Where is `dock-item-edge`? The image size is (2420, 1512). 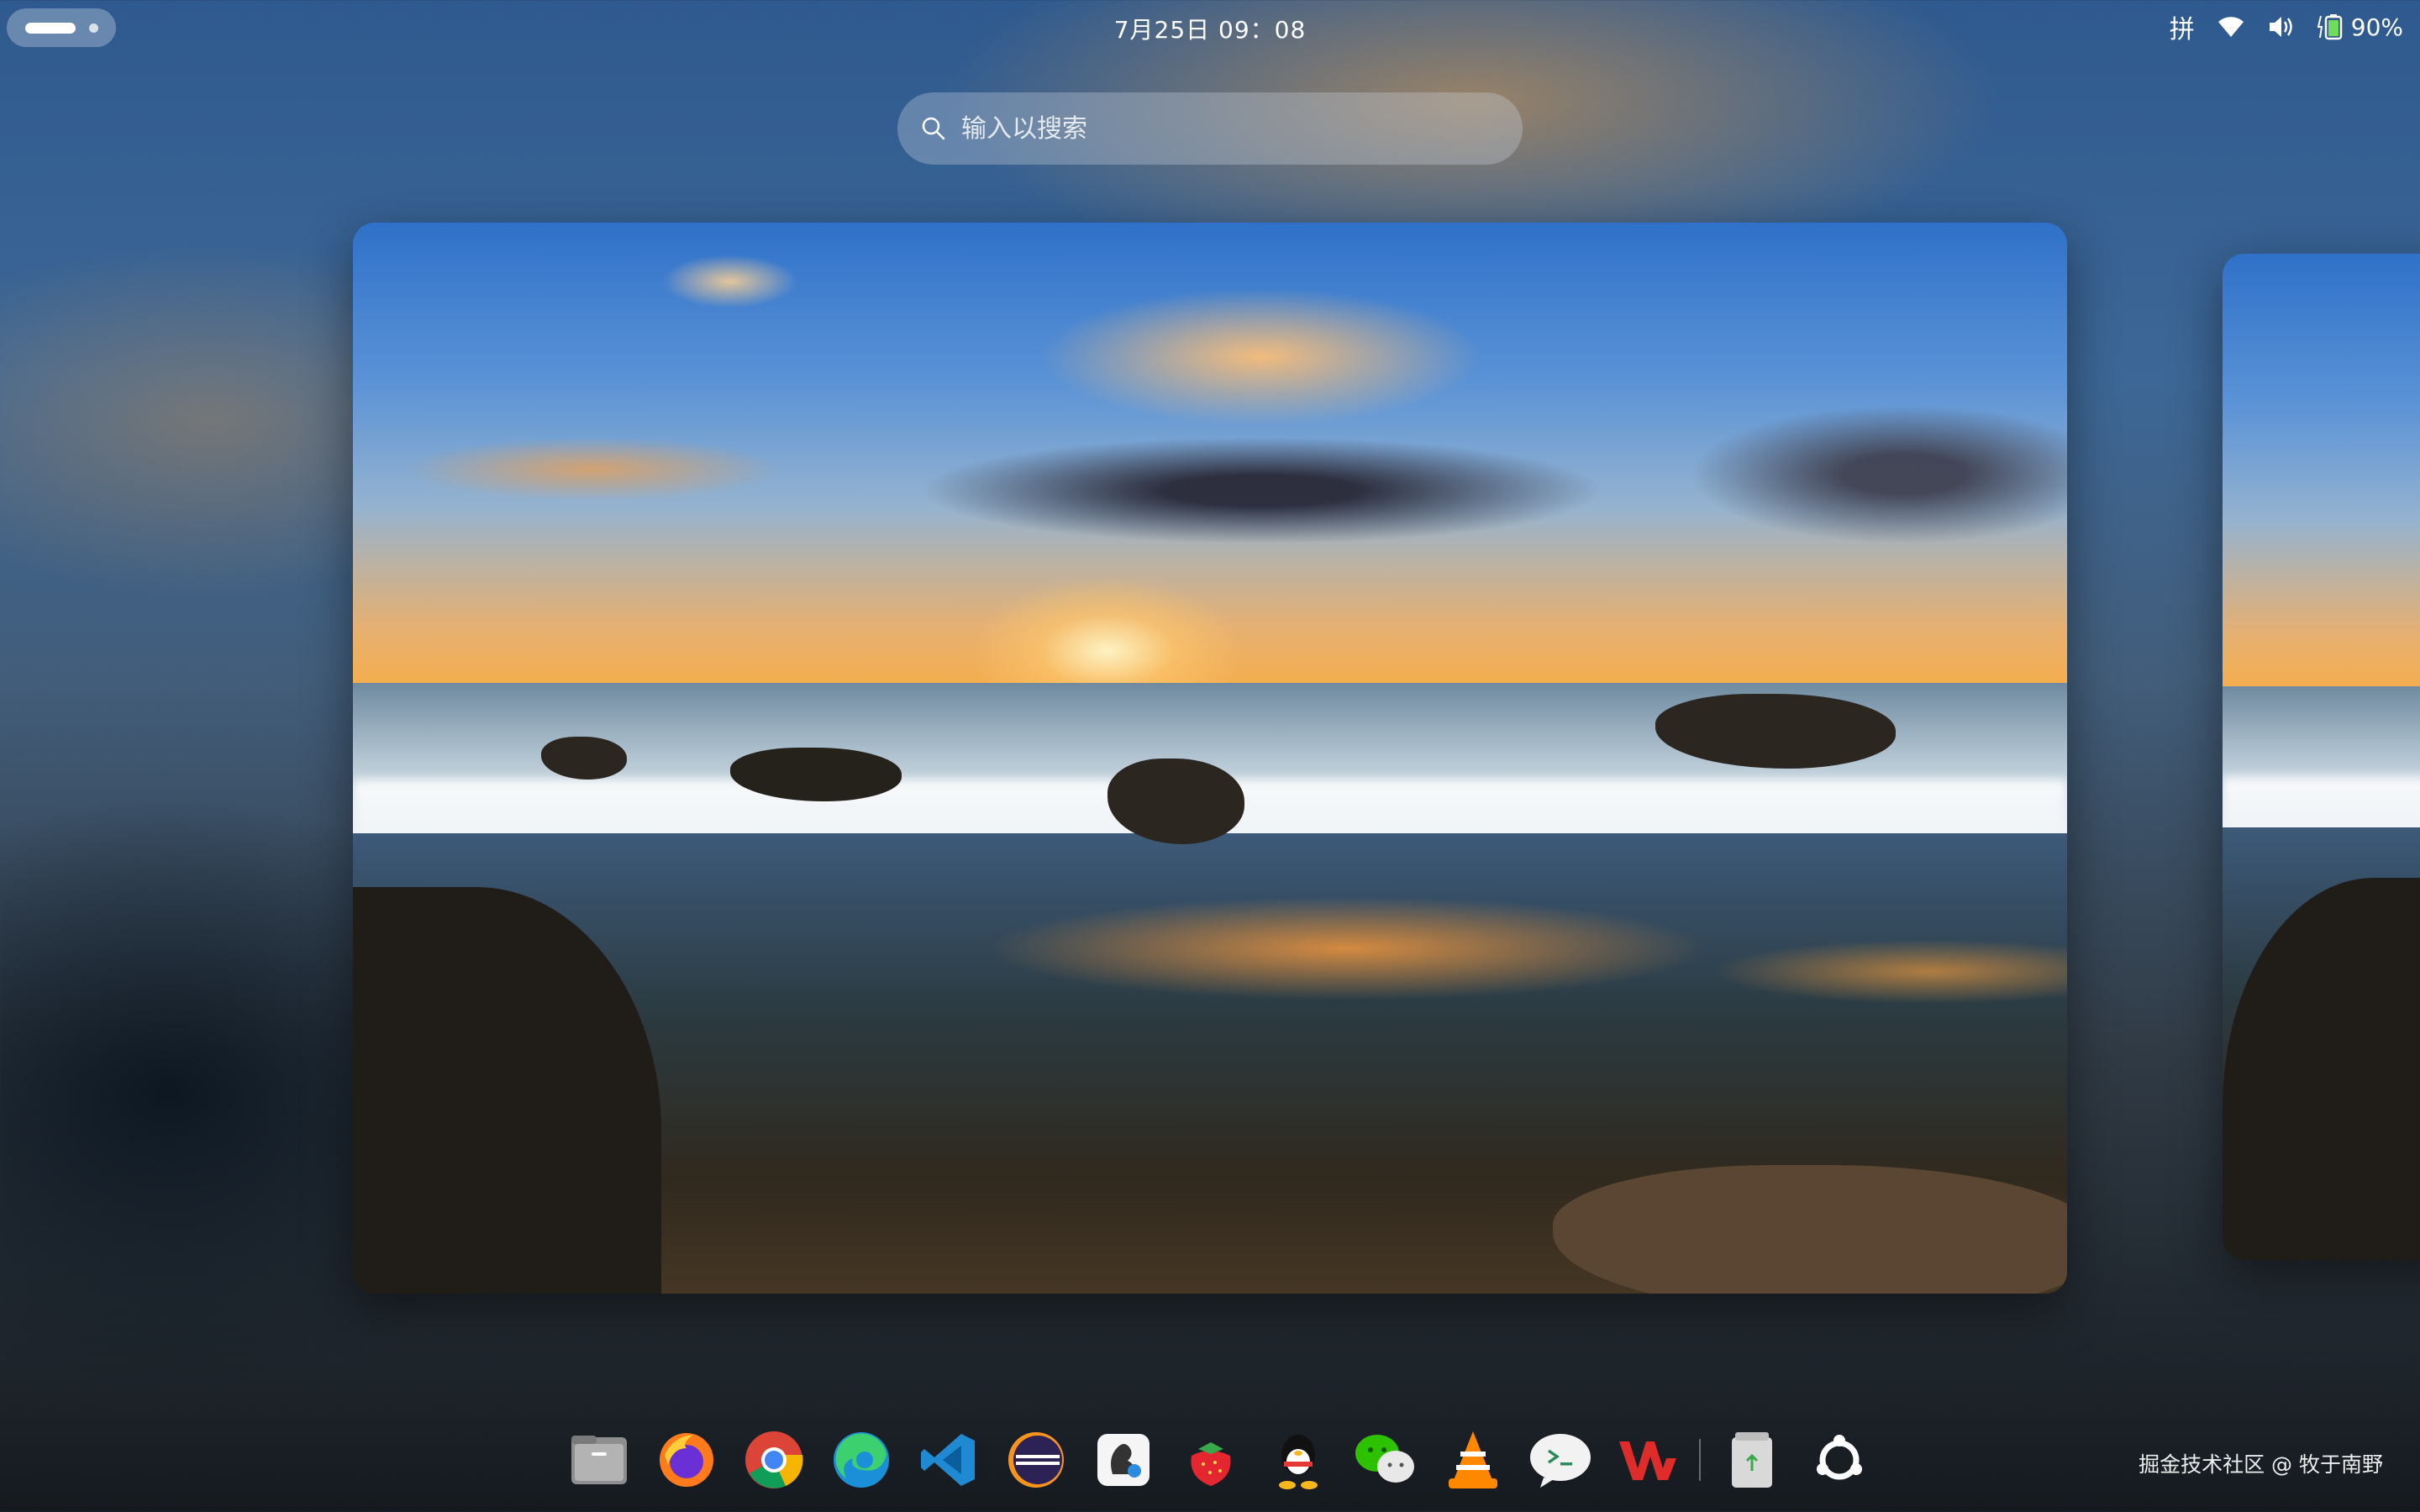 dock-item-edge is located at coordinates (861, 1460).